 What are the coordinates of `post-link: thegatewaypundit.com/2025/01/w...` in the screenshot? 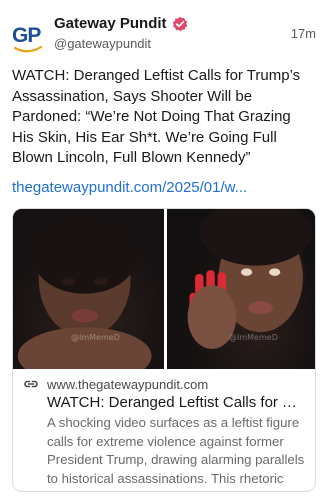 It's located at (164, 187).